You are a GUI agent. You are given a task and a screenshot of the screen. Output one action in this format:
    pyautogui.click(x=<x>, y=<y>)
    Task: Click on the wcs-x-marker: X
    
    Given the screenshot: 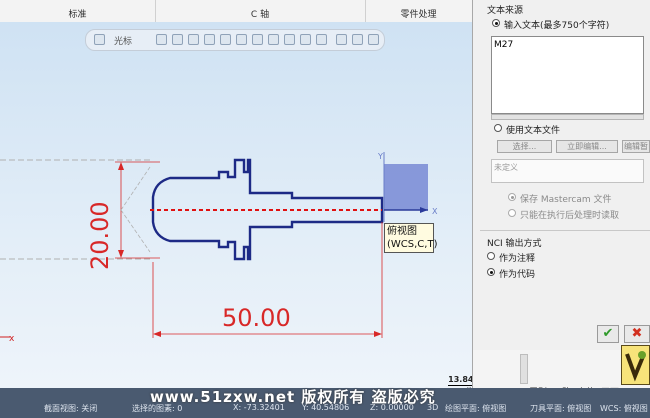 What is the action you would take?
    pyautogui.click(x=435, y=211)
    